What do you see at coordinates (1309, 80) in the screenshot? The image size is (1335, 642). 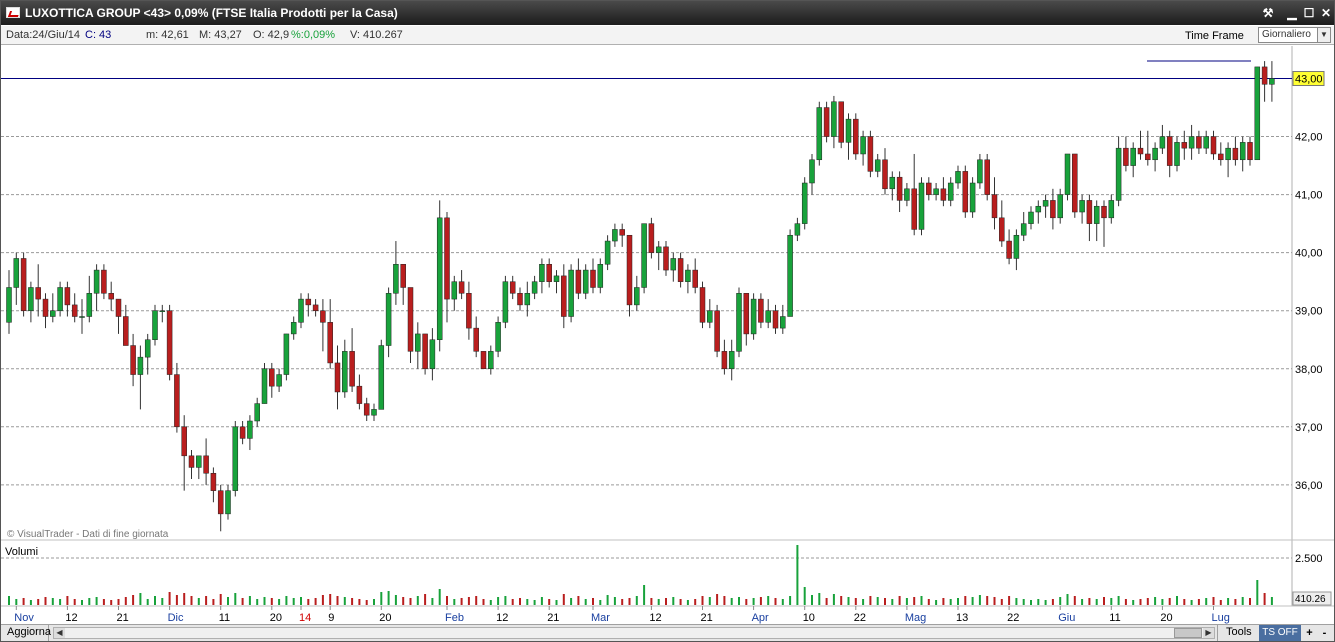 I see `last-price-label: 43,00` at bounding box center [1309, 80].